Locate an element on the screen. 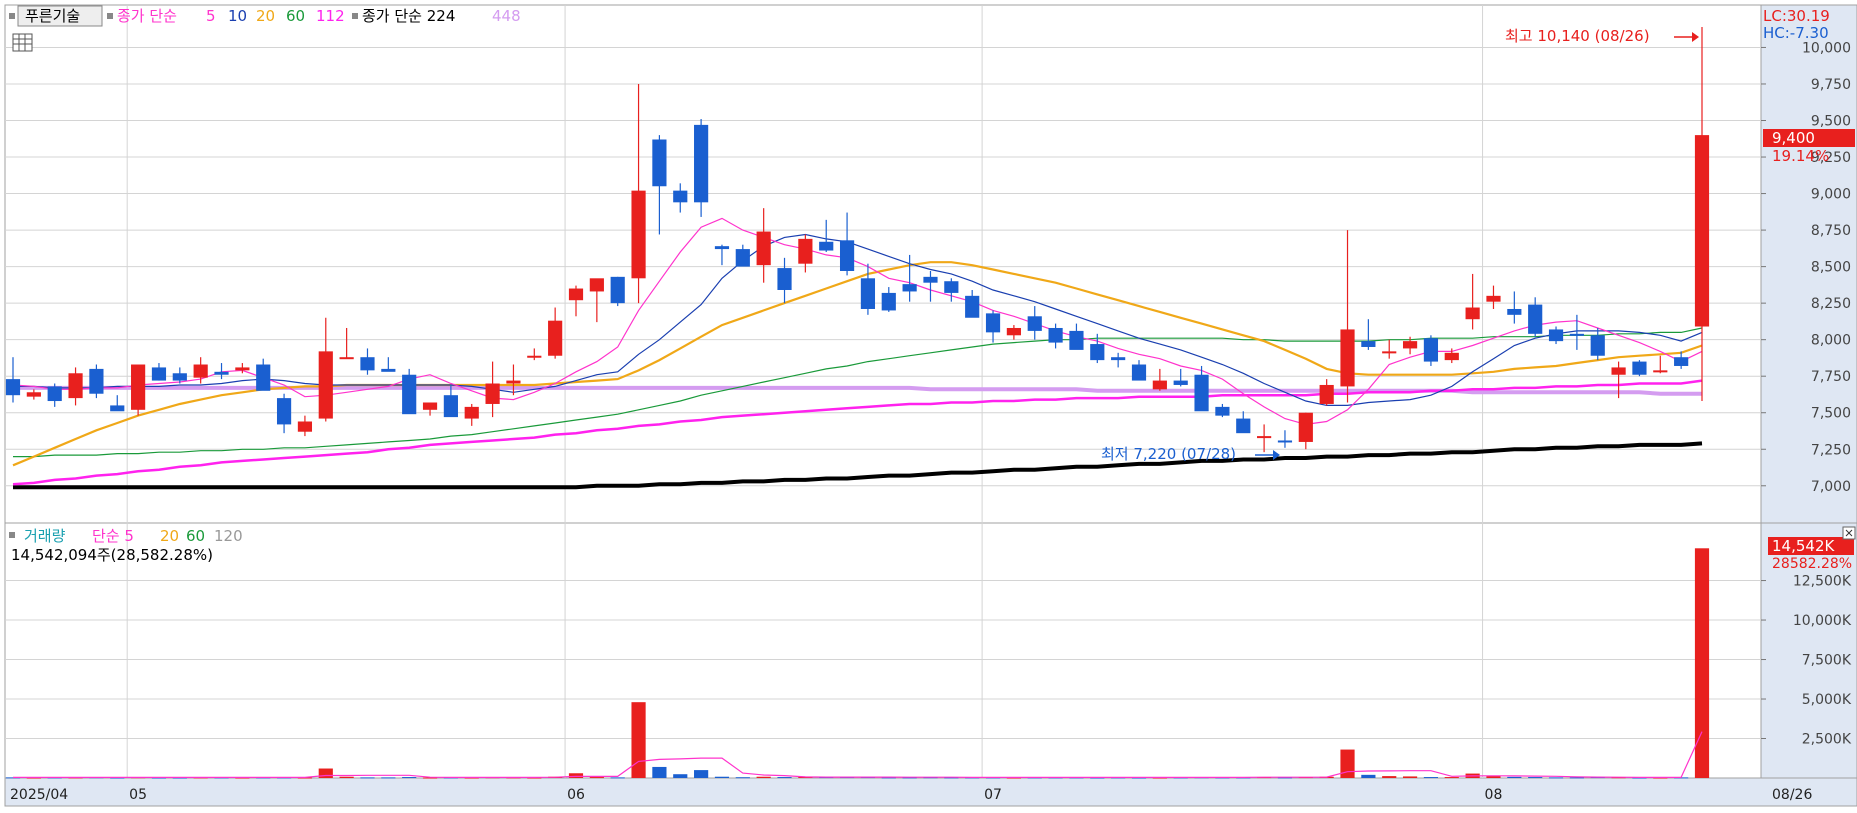 This screenshot has height=813, width=1857. price-tick-label: 8,500 is located at coordinates (1831, 268).